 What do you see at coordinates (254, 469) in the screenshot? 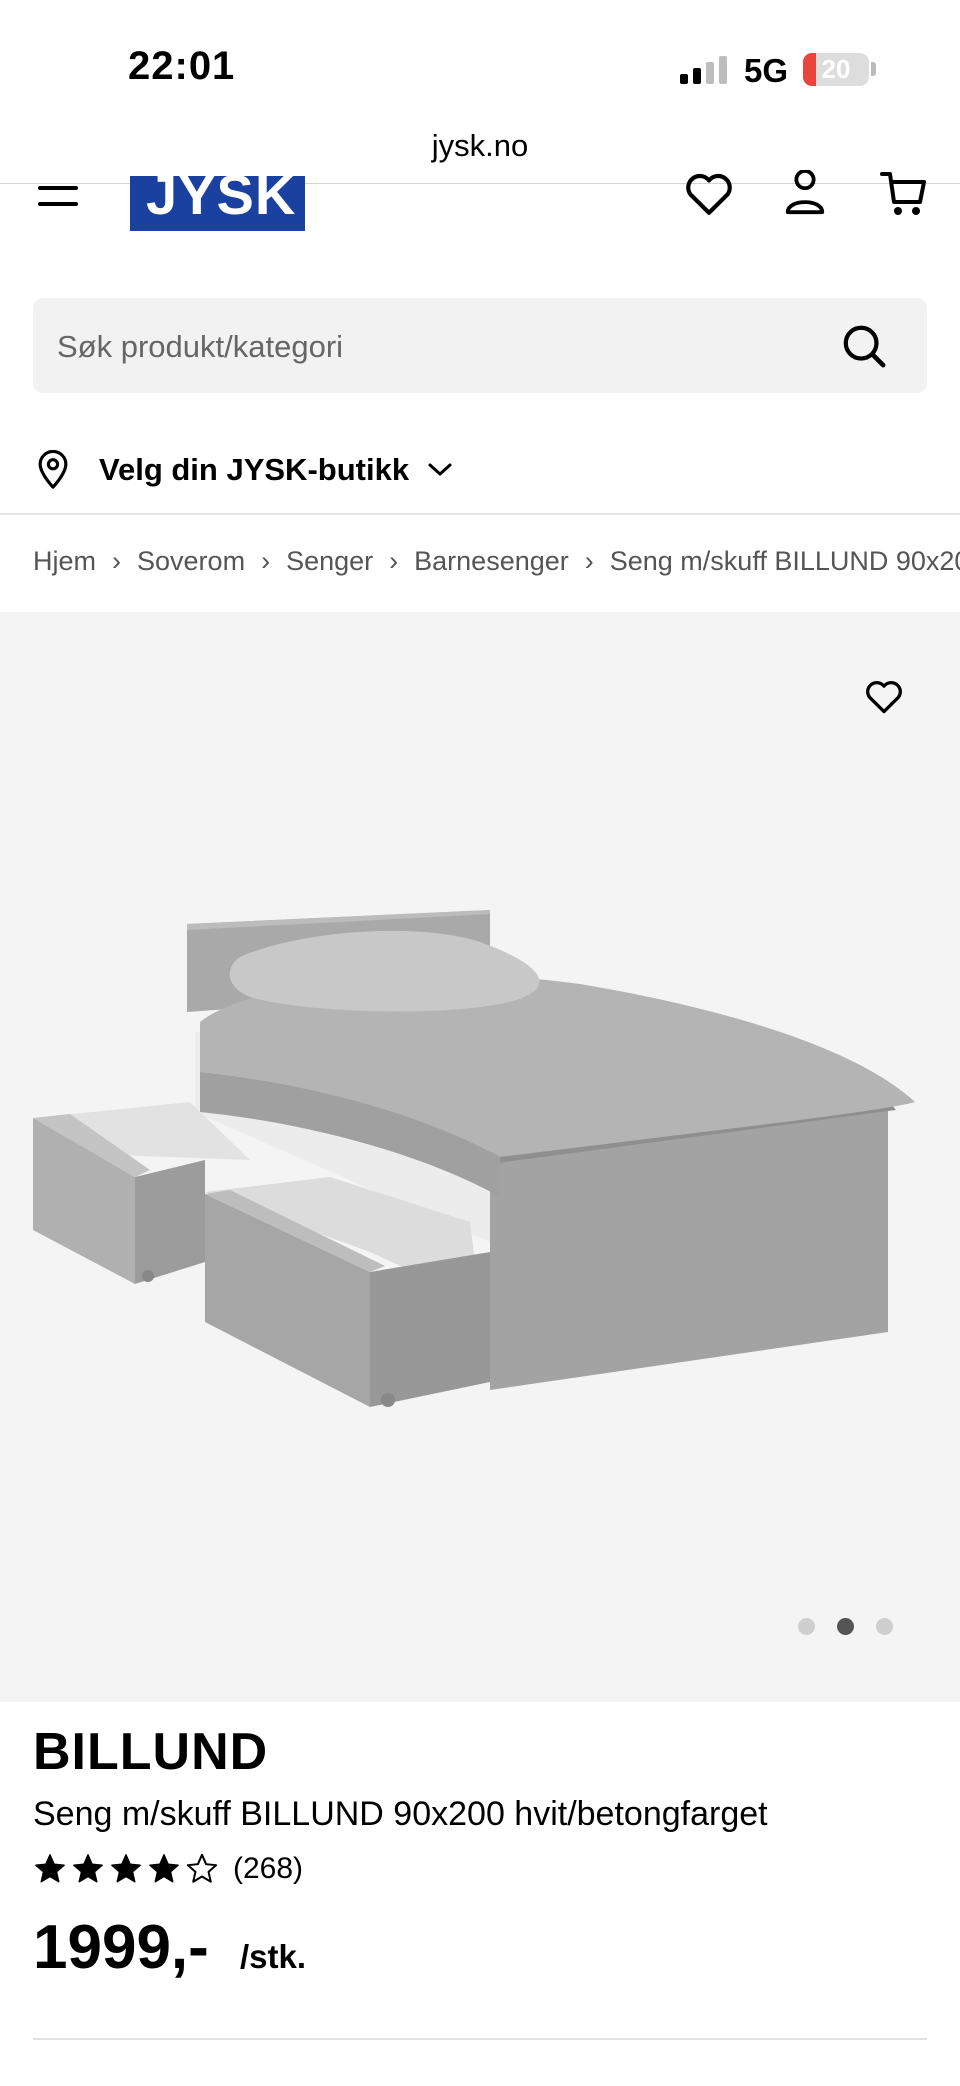
I see `store-label: Velg din JYSK-butikk` at bounding box center [254, 469].